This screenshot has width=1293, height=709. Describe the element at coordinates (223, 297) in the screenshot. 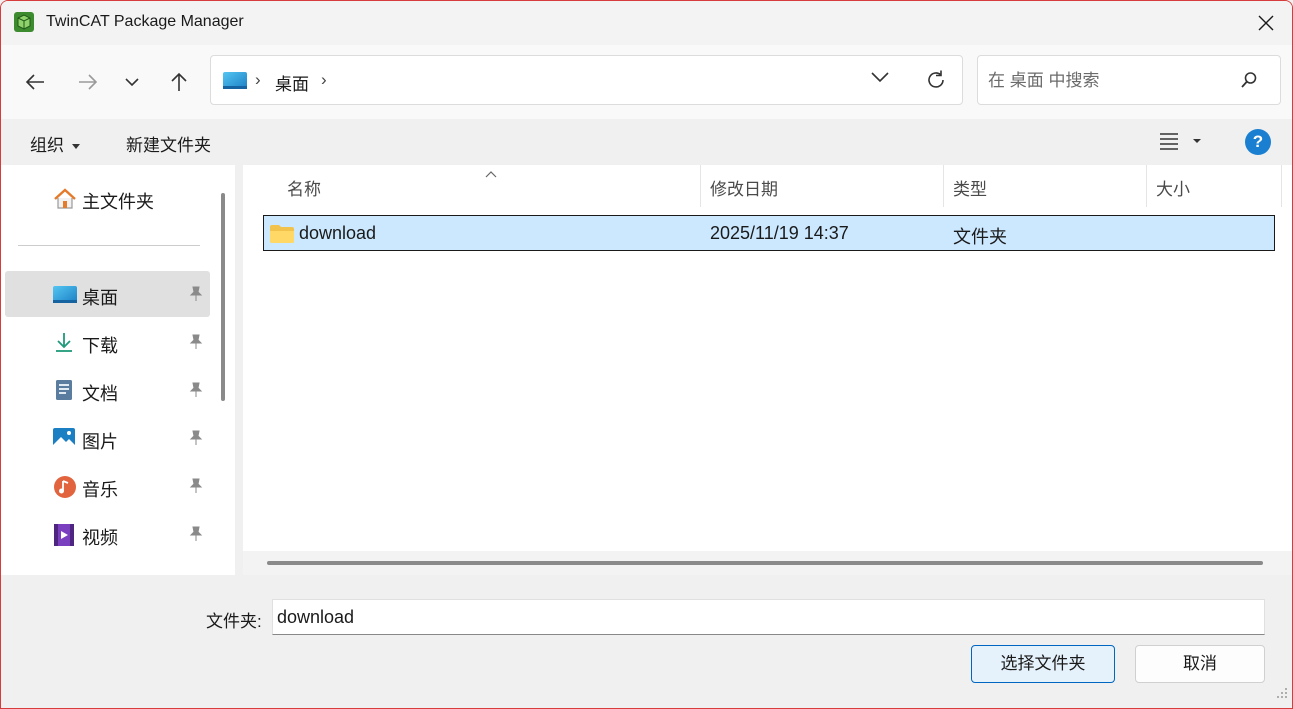

I see `sidebar-scrollbar` at that location.